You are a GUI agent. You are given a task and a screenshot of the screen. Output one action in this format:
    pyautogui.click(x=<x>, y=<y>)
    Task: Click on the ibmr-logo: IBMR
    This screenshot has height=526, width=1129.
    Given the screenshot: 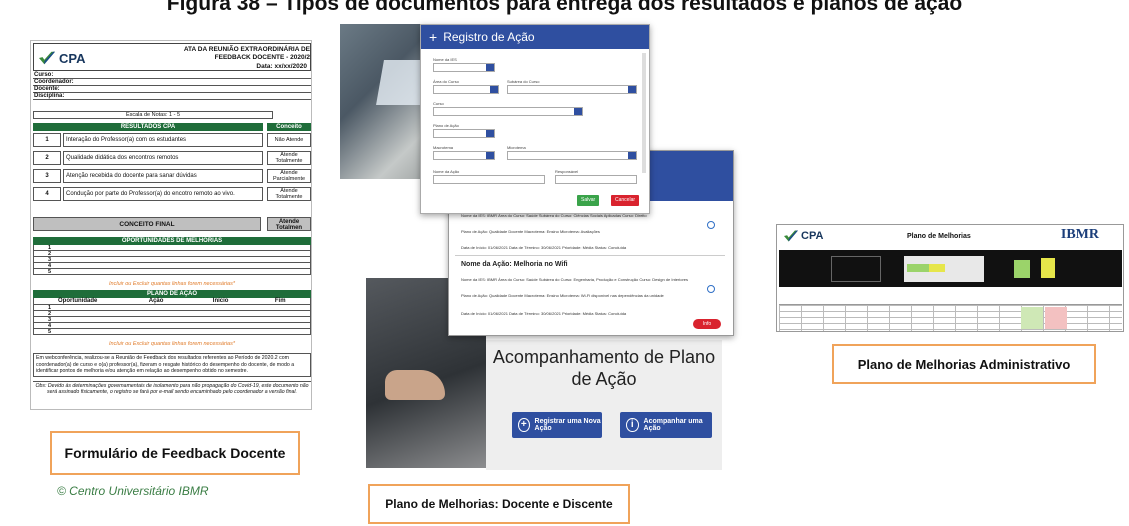 What is the action you would take?
    pyautogui.click(x=1079, y=234)
    